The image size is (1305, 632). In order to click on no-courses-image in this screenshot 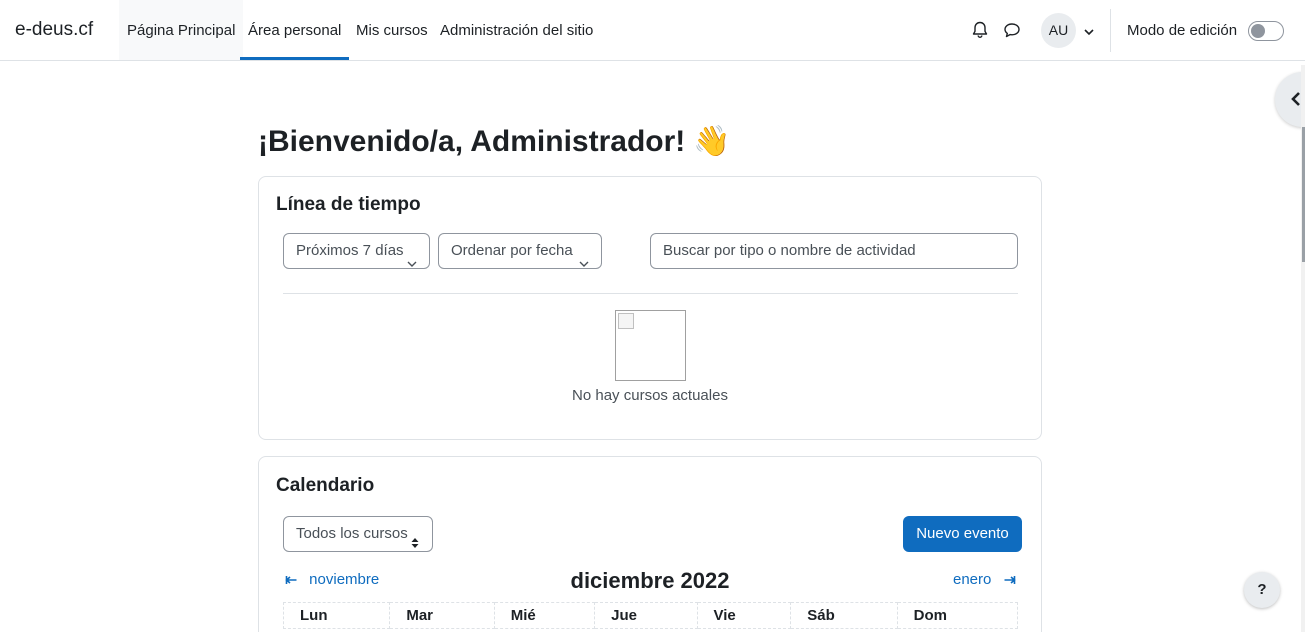, I will do `click(650, 345)`.